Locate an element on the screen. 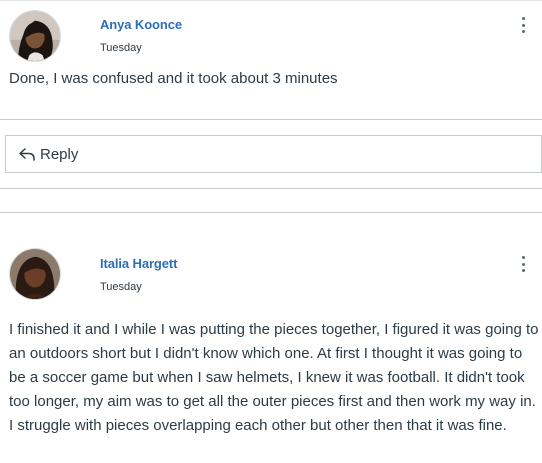 The height and width of the screenshot is (463, 542). reply-button: Reply is located at coordinates (273, 154).